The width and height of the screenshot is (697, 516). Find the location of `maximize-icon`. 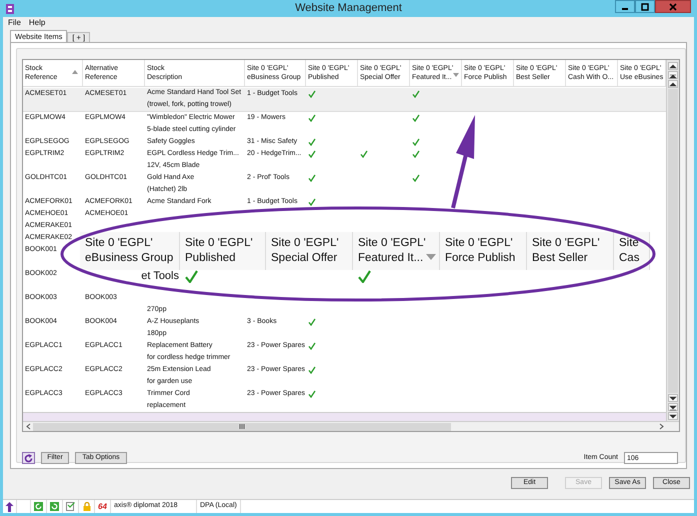

maximize-icon is located at coordinates (645, 6).